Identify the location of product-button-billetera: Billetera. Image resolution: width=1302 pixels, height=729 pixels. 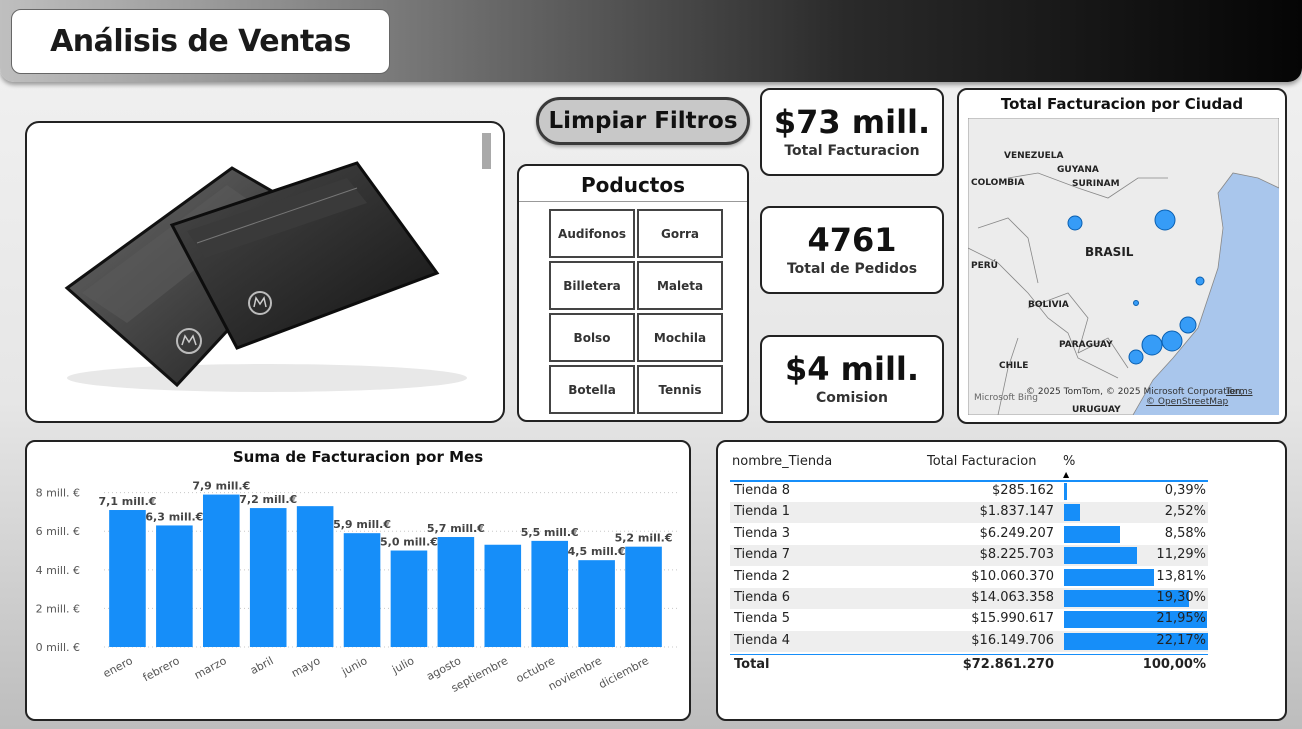
(592, 285).